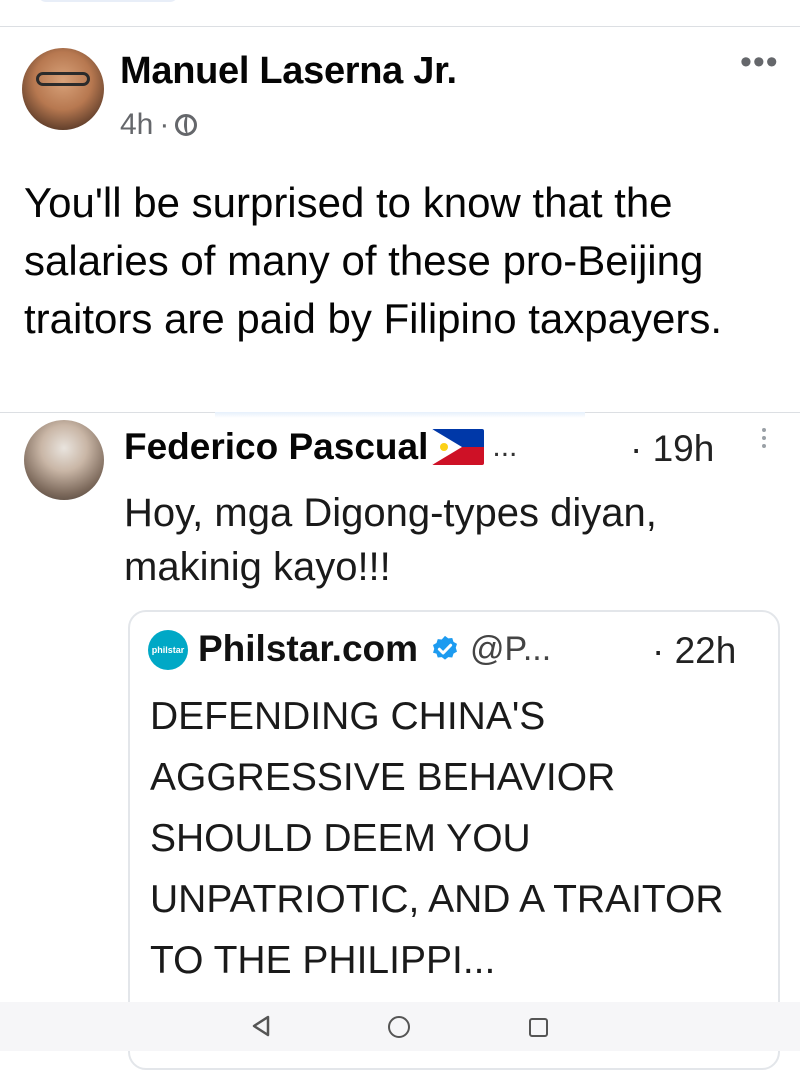 The height and width of the screenshot is (1070, 800). What do you see at coordinates (64, 460) in the screenshot?
I see `tweet-avatar` at bounding box center [64, 460].